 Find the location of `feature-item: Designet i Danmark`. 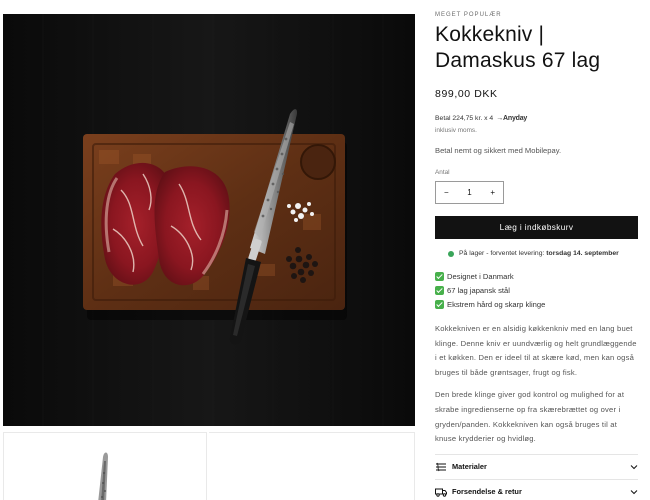

feature-item: Designet i Danmark is located at coordinates (536, 276).